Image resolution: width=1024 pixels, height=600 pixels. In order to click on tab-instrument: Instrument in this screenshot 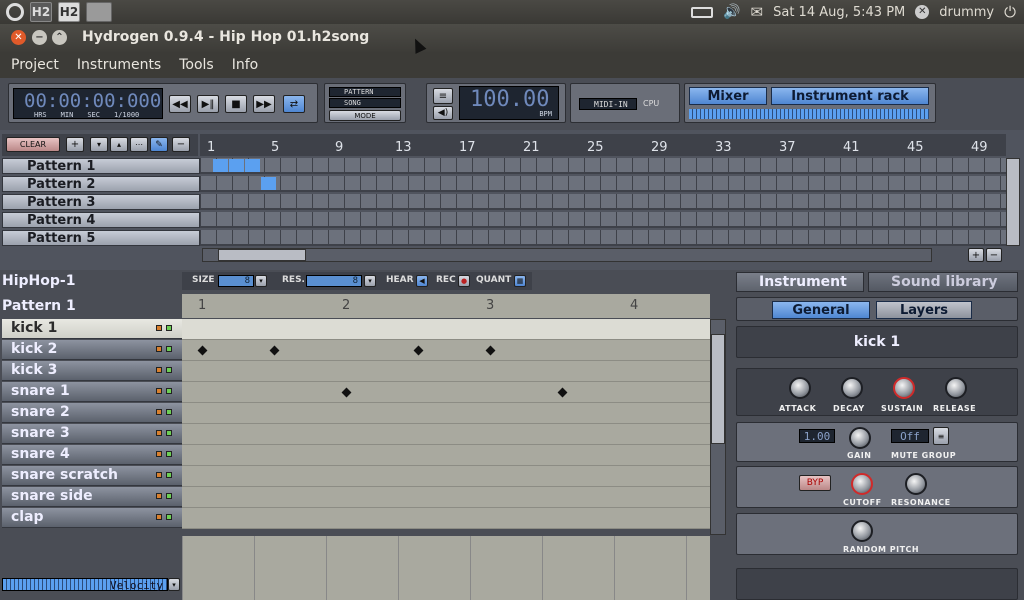, I will do `click(800, 282)`.